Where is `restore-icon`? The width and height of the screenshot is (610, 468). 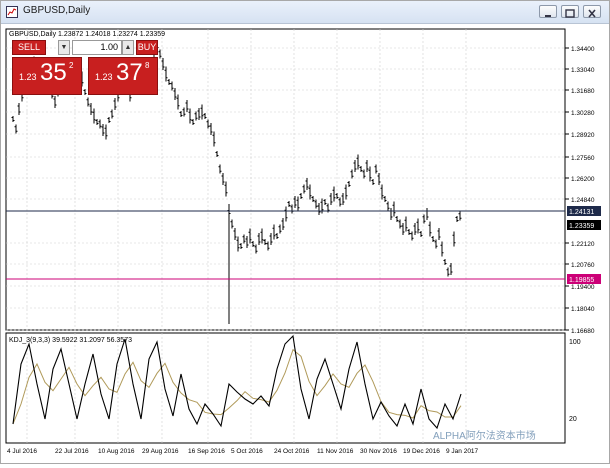 restore-icon is located at coordinates (570, 13).